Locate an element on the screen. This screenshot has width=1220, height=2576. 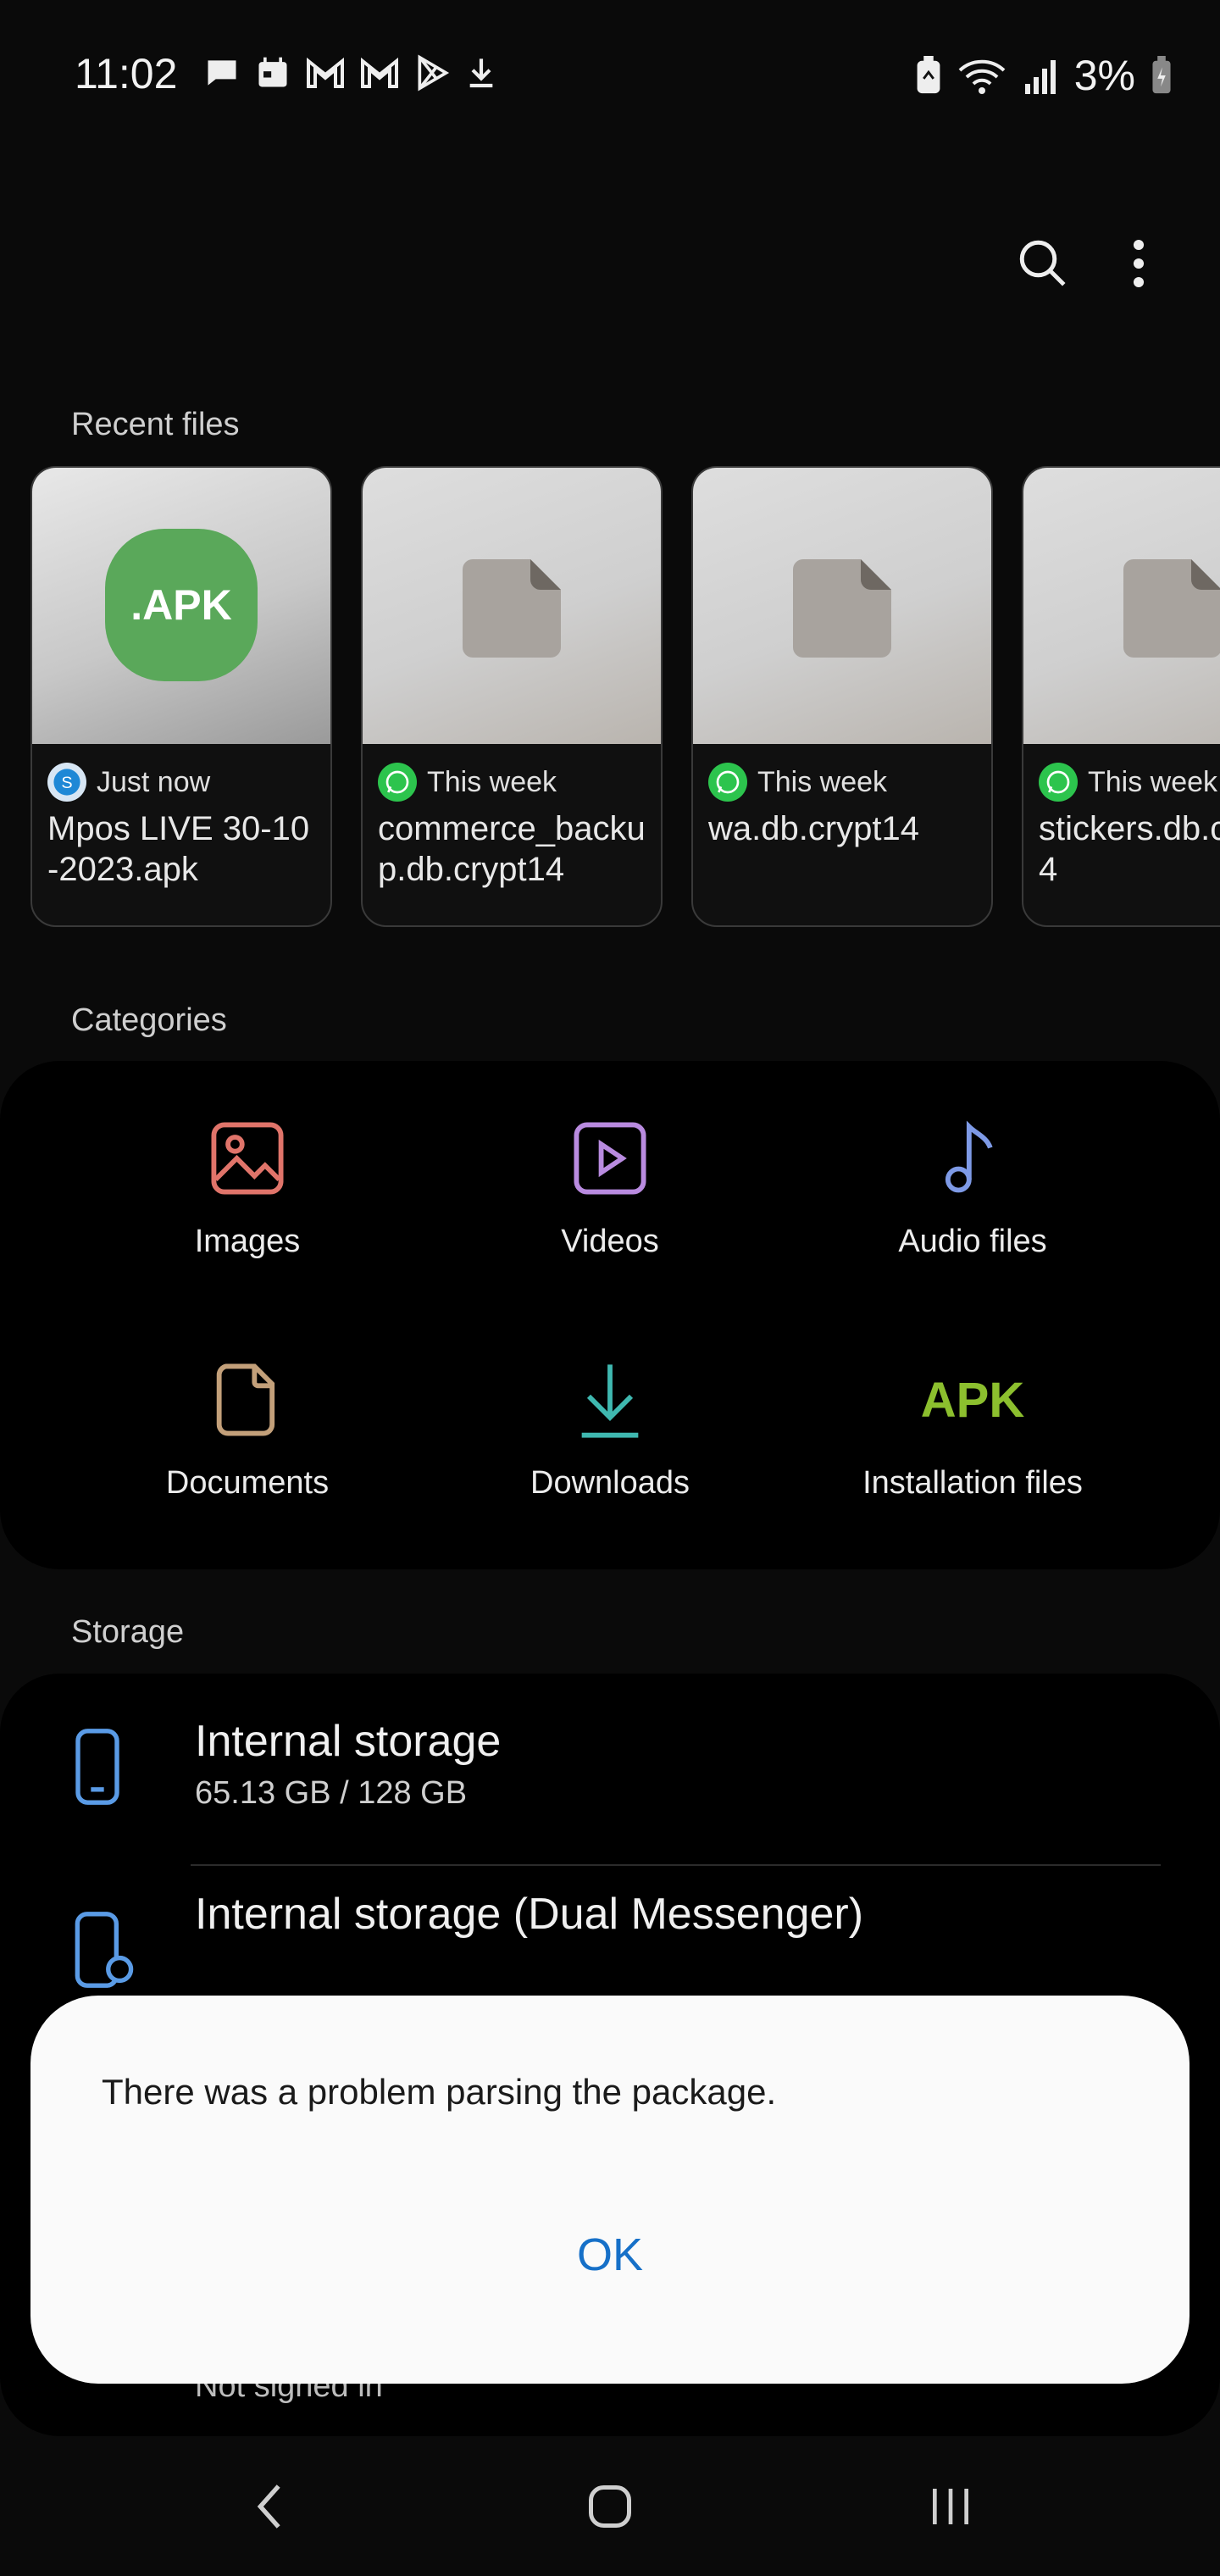
file-thumbnail: .APK is located at coordinates (181, 606).